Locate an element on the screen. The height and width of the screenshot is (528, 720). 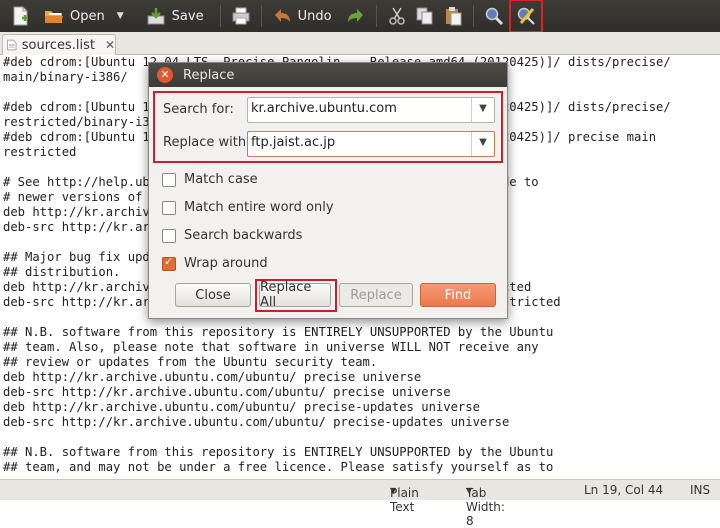
new-document-icon is located at coordinates (20, 16).